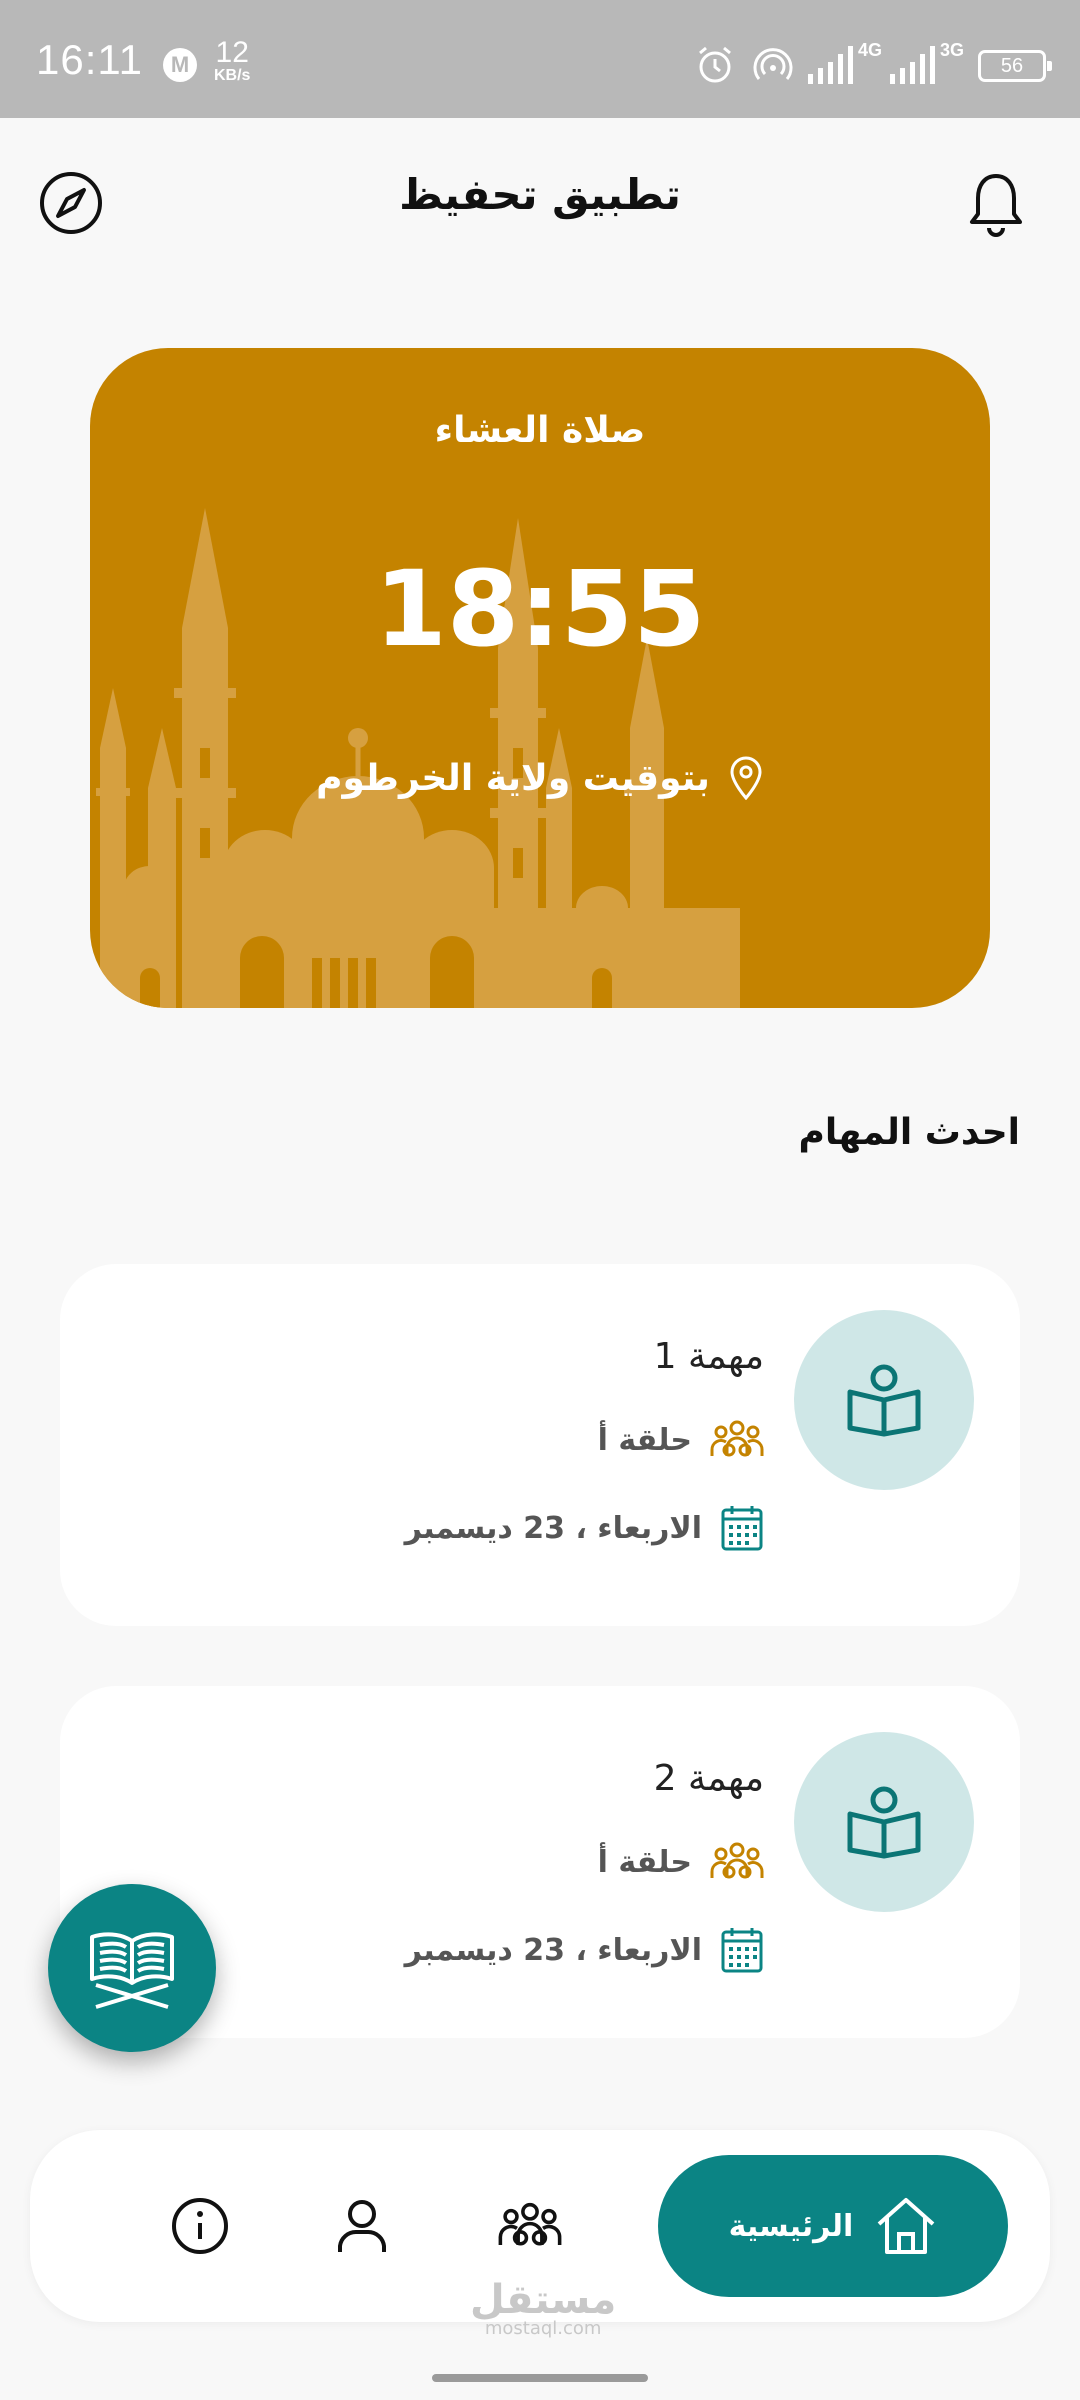 The height and width of the screenshot is (2400, 1080). I want to click on watermark: مستقل mostaql.com, so click(543, 2309).